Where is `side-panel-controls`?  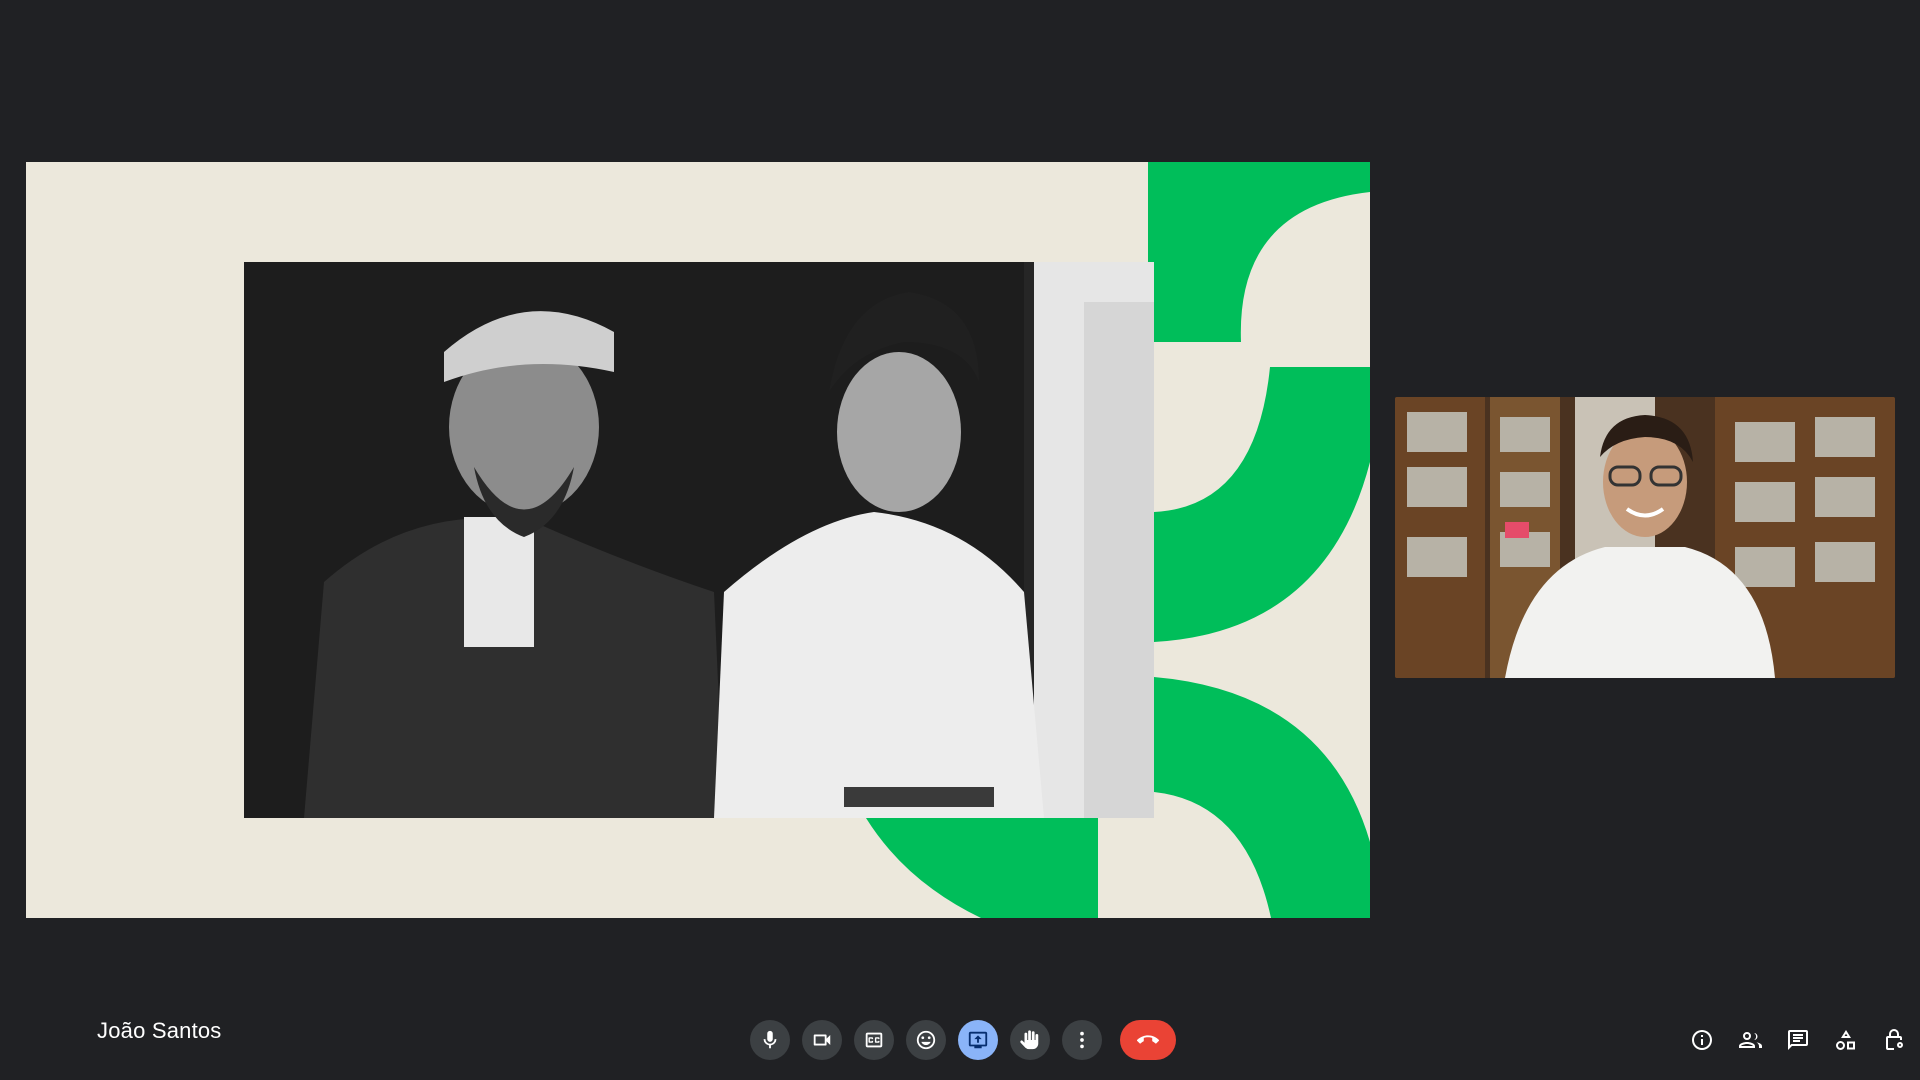
side-panel-controls is located at coordinates (1798, 1040).